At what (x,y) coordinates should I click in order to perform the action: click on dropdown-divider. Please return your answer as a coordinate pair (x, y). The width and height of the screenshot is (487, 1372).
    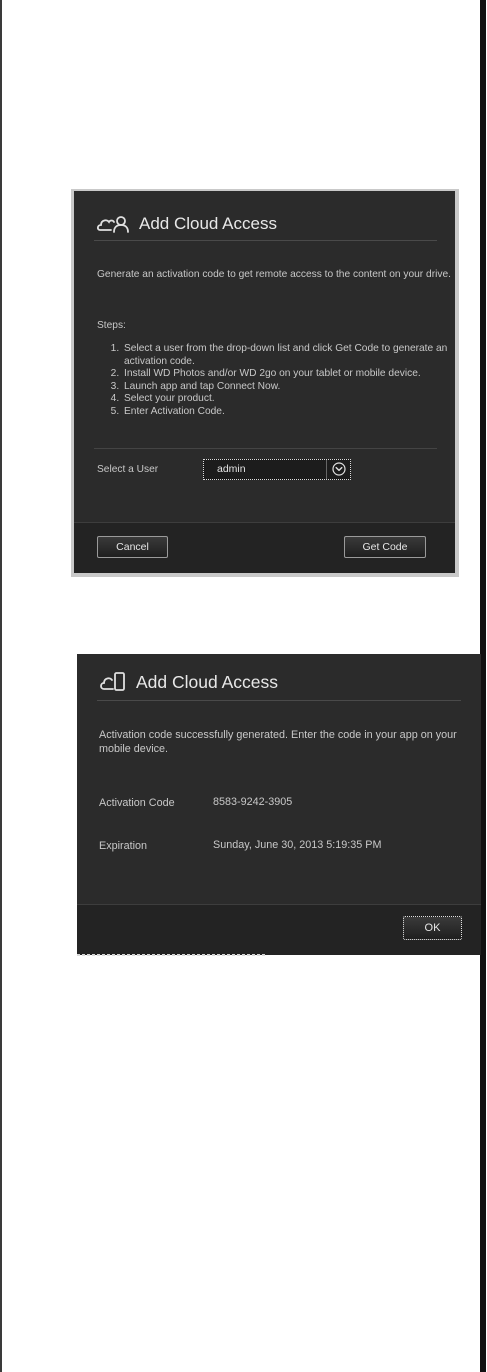
    Looking at the image, I should click on (326, 469).